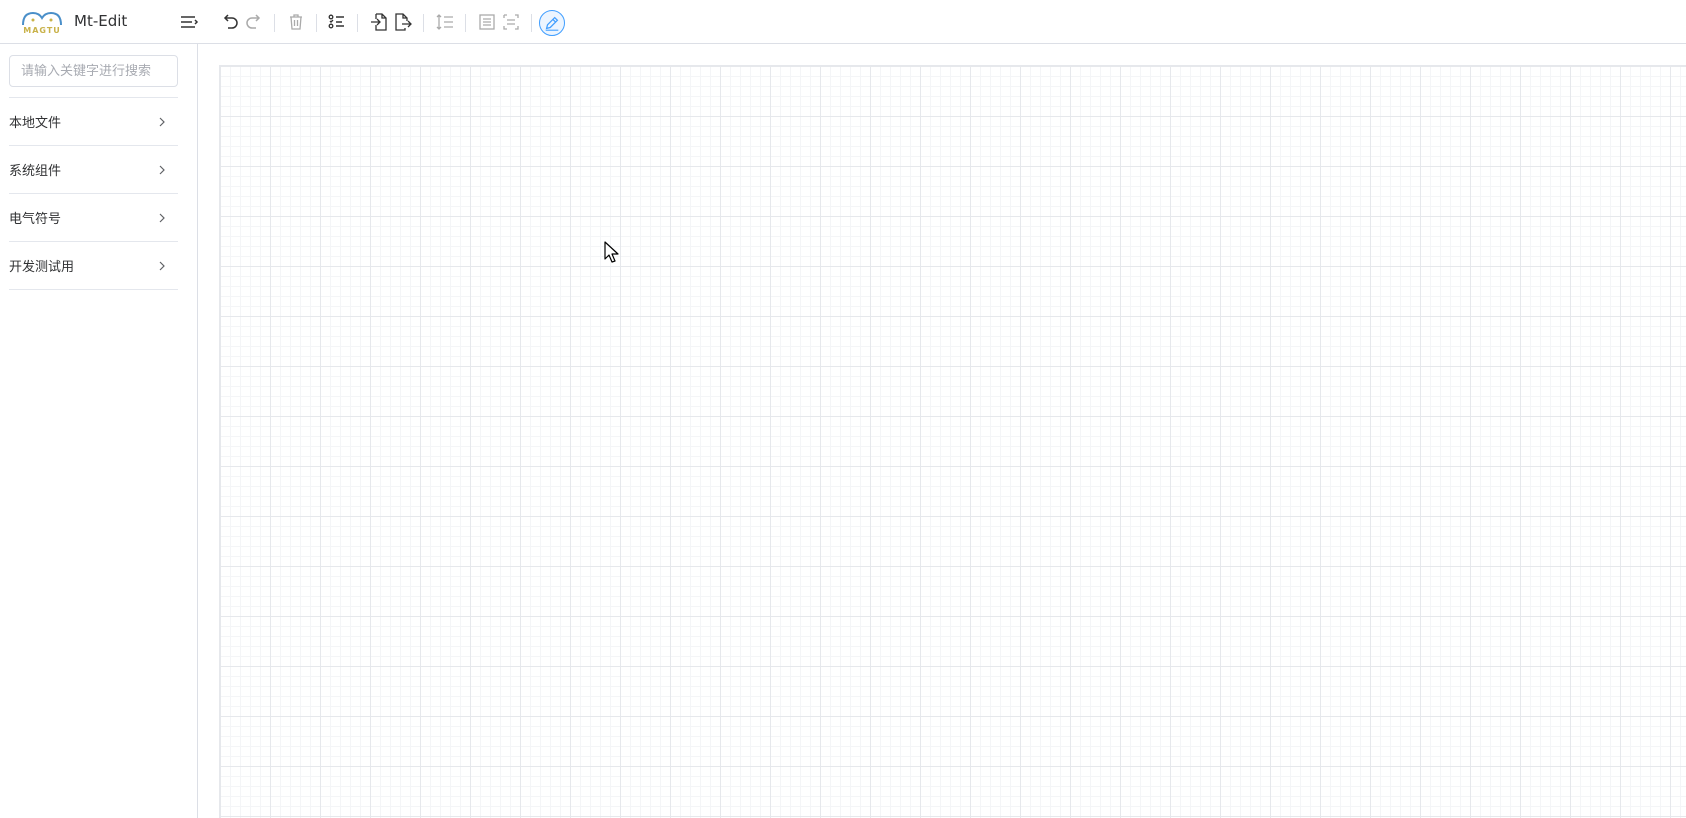  I want to click on edit-mode-button, so click(552, 23).